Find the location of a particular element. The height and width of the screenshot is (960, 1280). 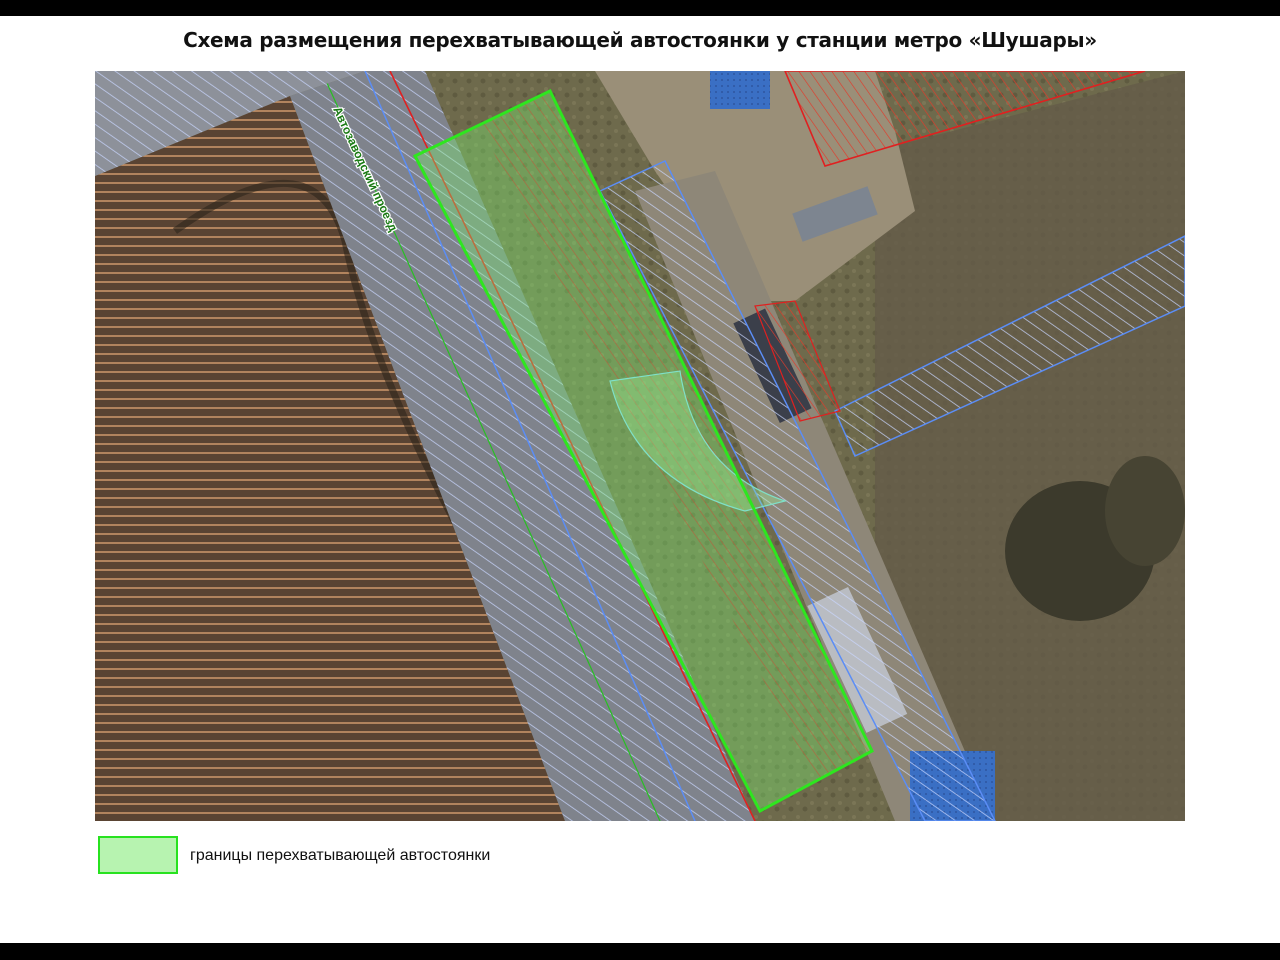

top-black-bar is located at coordinates (640, 8).